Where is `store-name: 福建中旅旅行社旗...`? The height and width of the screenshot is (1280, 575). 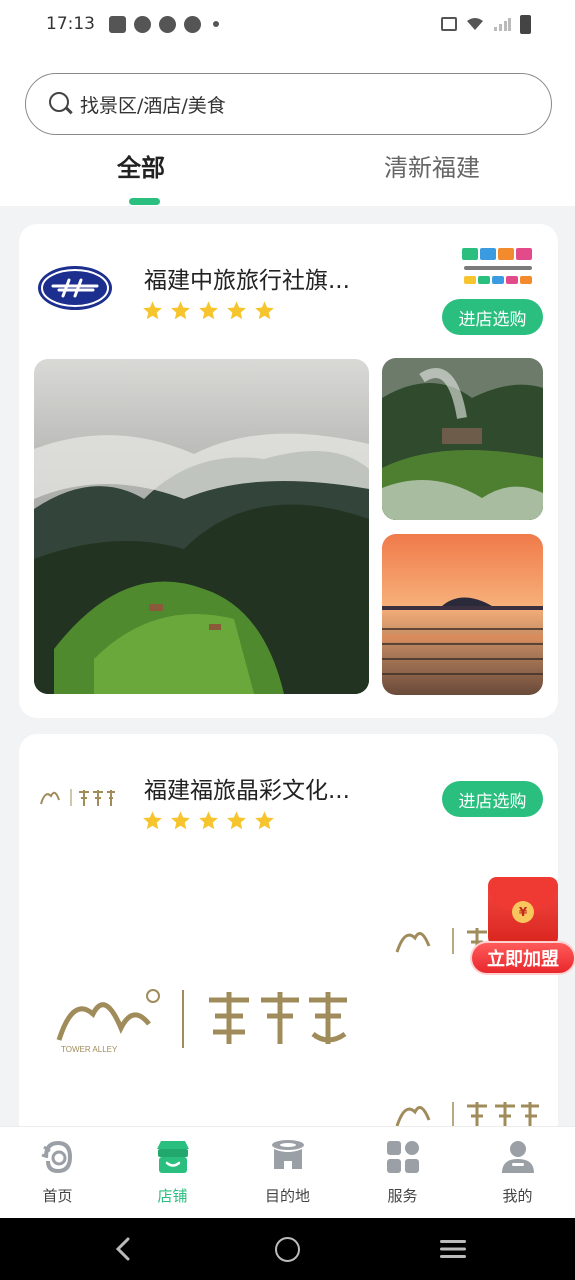
store-name: 福建中旅旅行社旗... is located at coordinates (247, 278).